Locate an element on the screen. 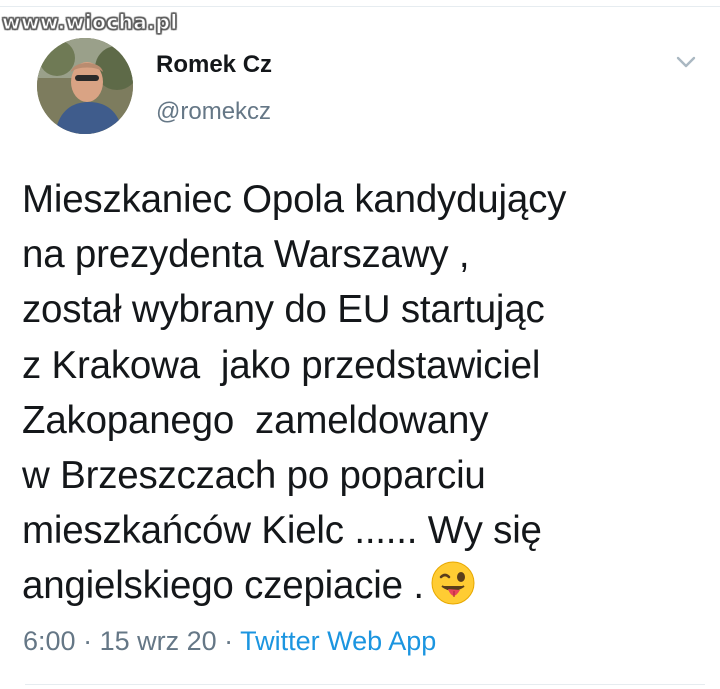 The width and height of the screenshot is (720, 689). tweet-line-last: angielskiego czepiacie . is located at coordinates (362, 589).